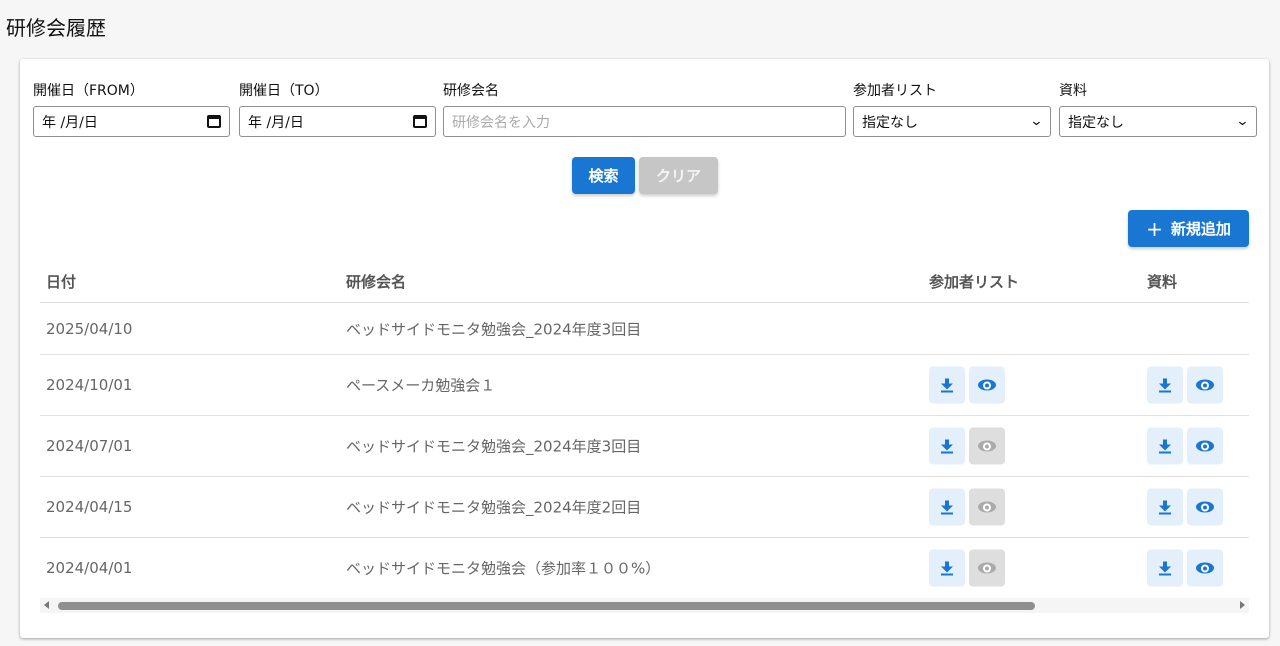  What do you see at coordinates (89, 507) in the screenshot?
I see `row-date: 2024/04/15` at bounding box center [89, 507].